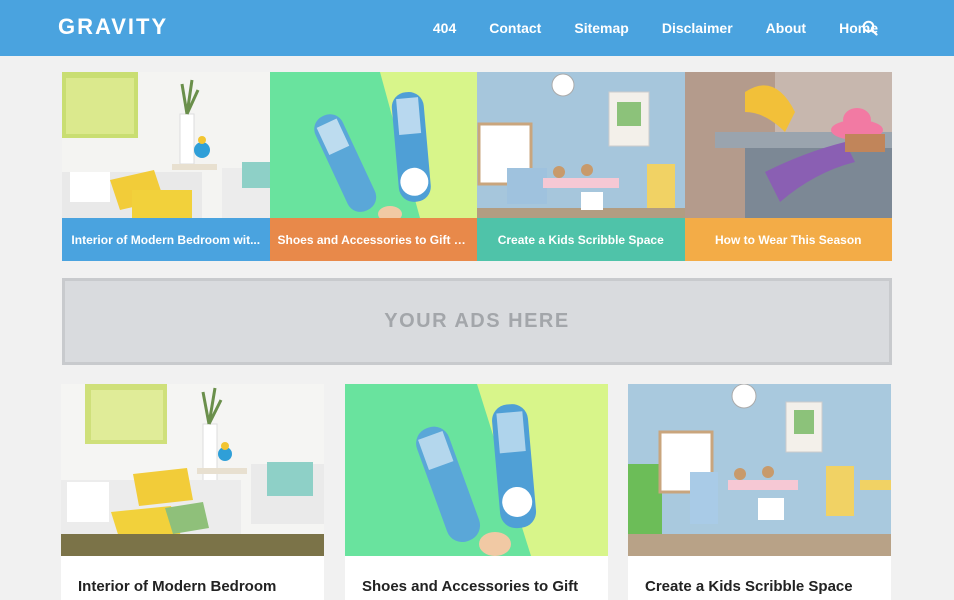 The image size is (954, 600). I want to click on kids-room-image, so click(581, 145).